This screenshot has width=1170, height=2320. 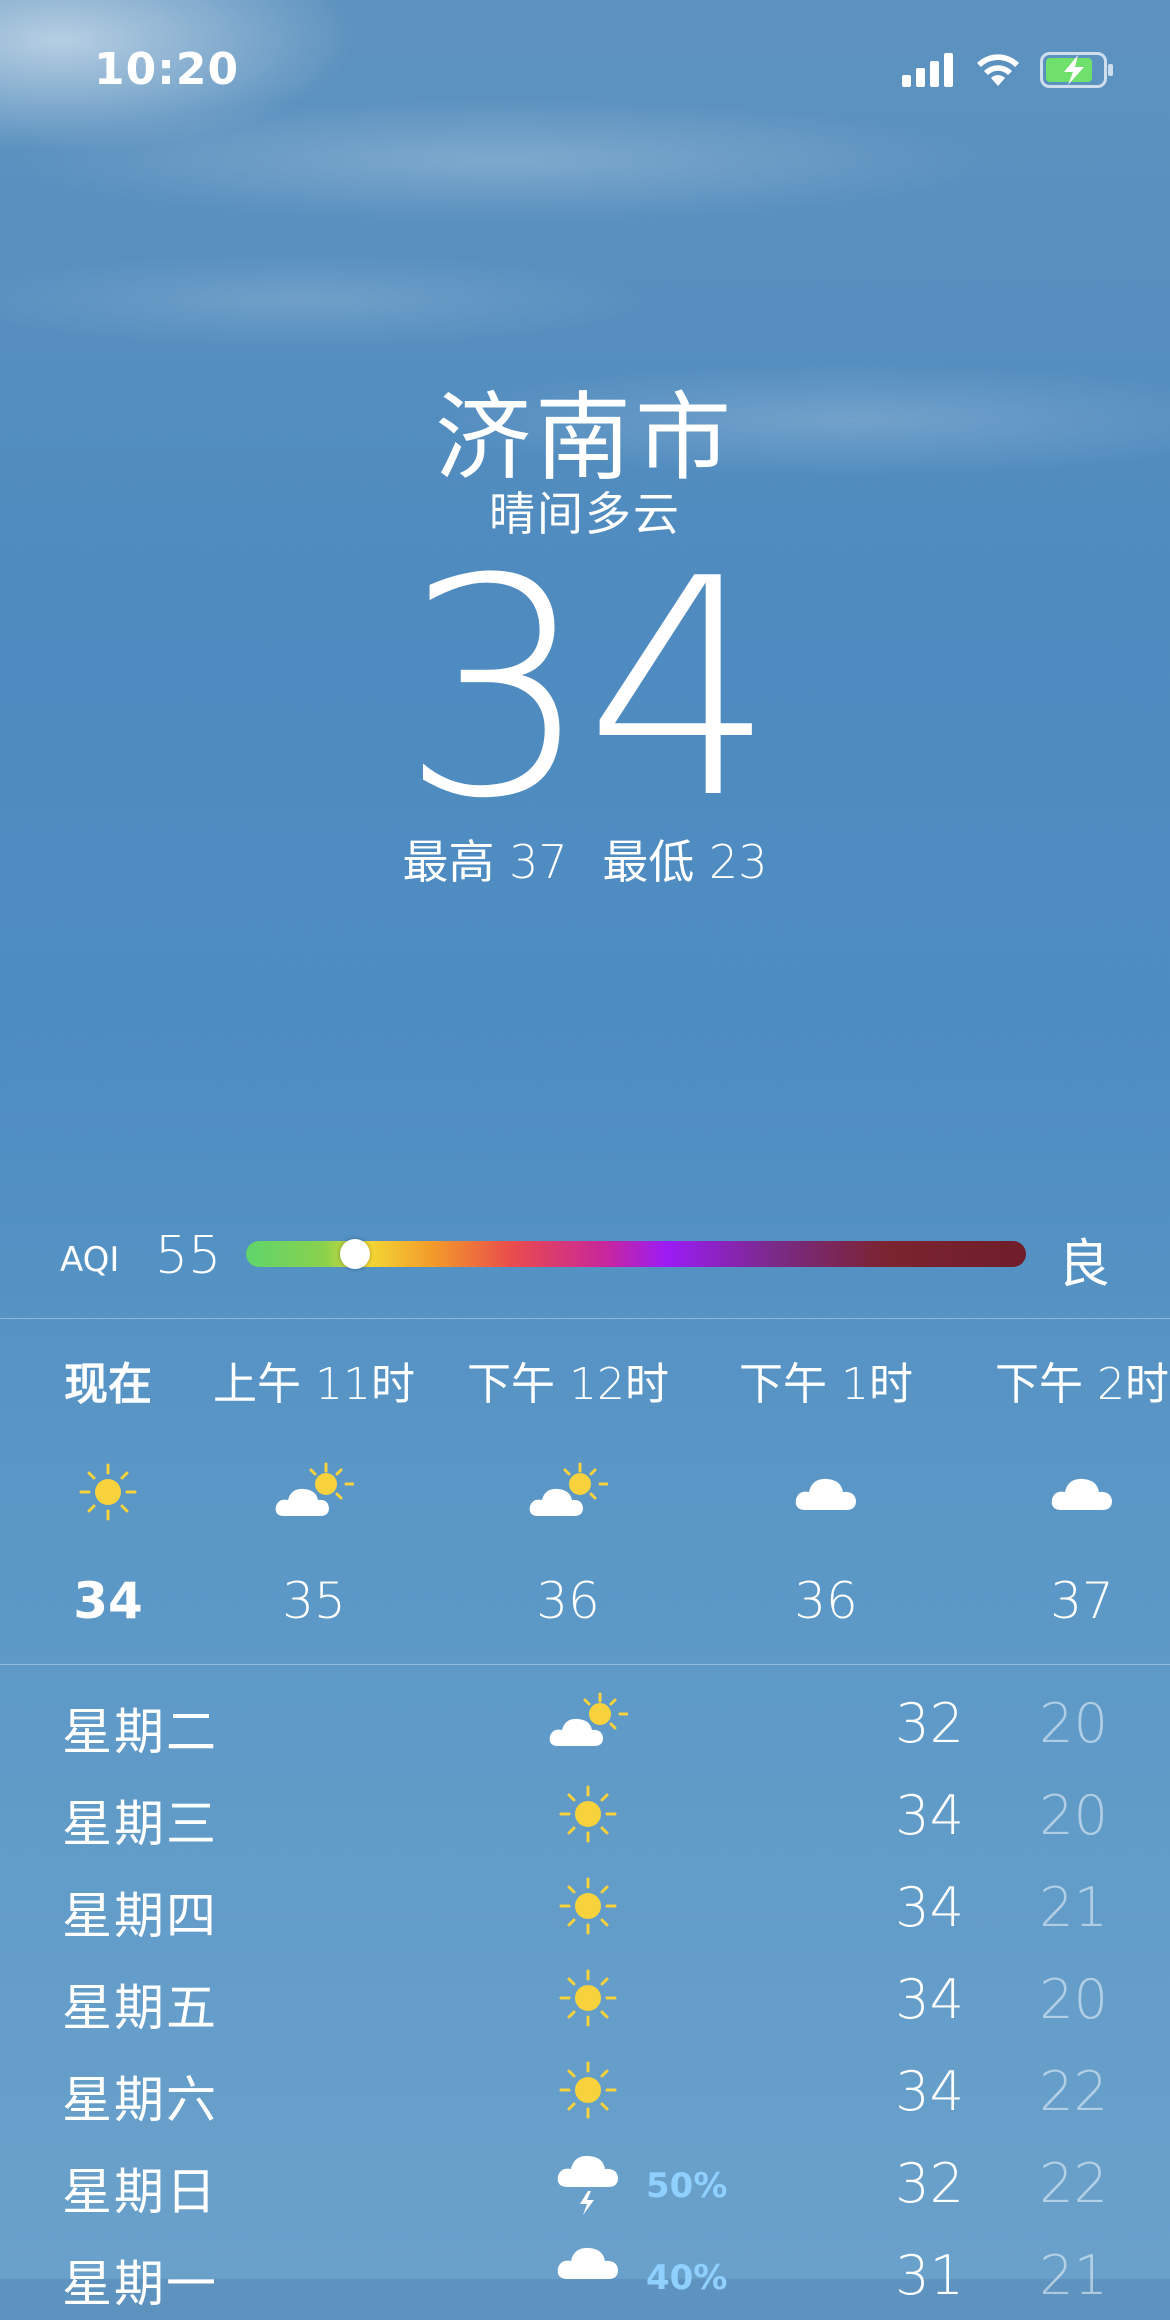 What do you see at coordinates (585, 859) in the screenshot?
I see `high-low: 最高 37 最低 23` at bounding box center [585, 859].